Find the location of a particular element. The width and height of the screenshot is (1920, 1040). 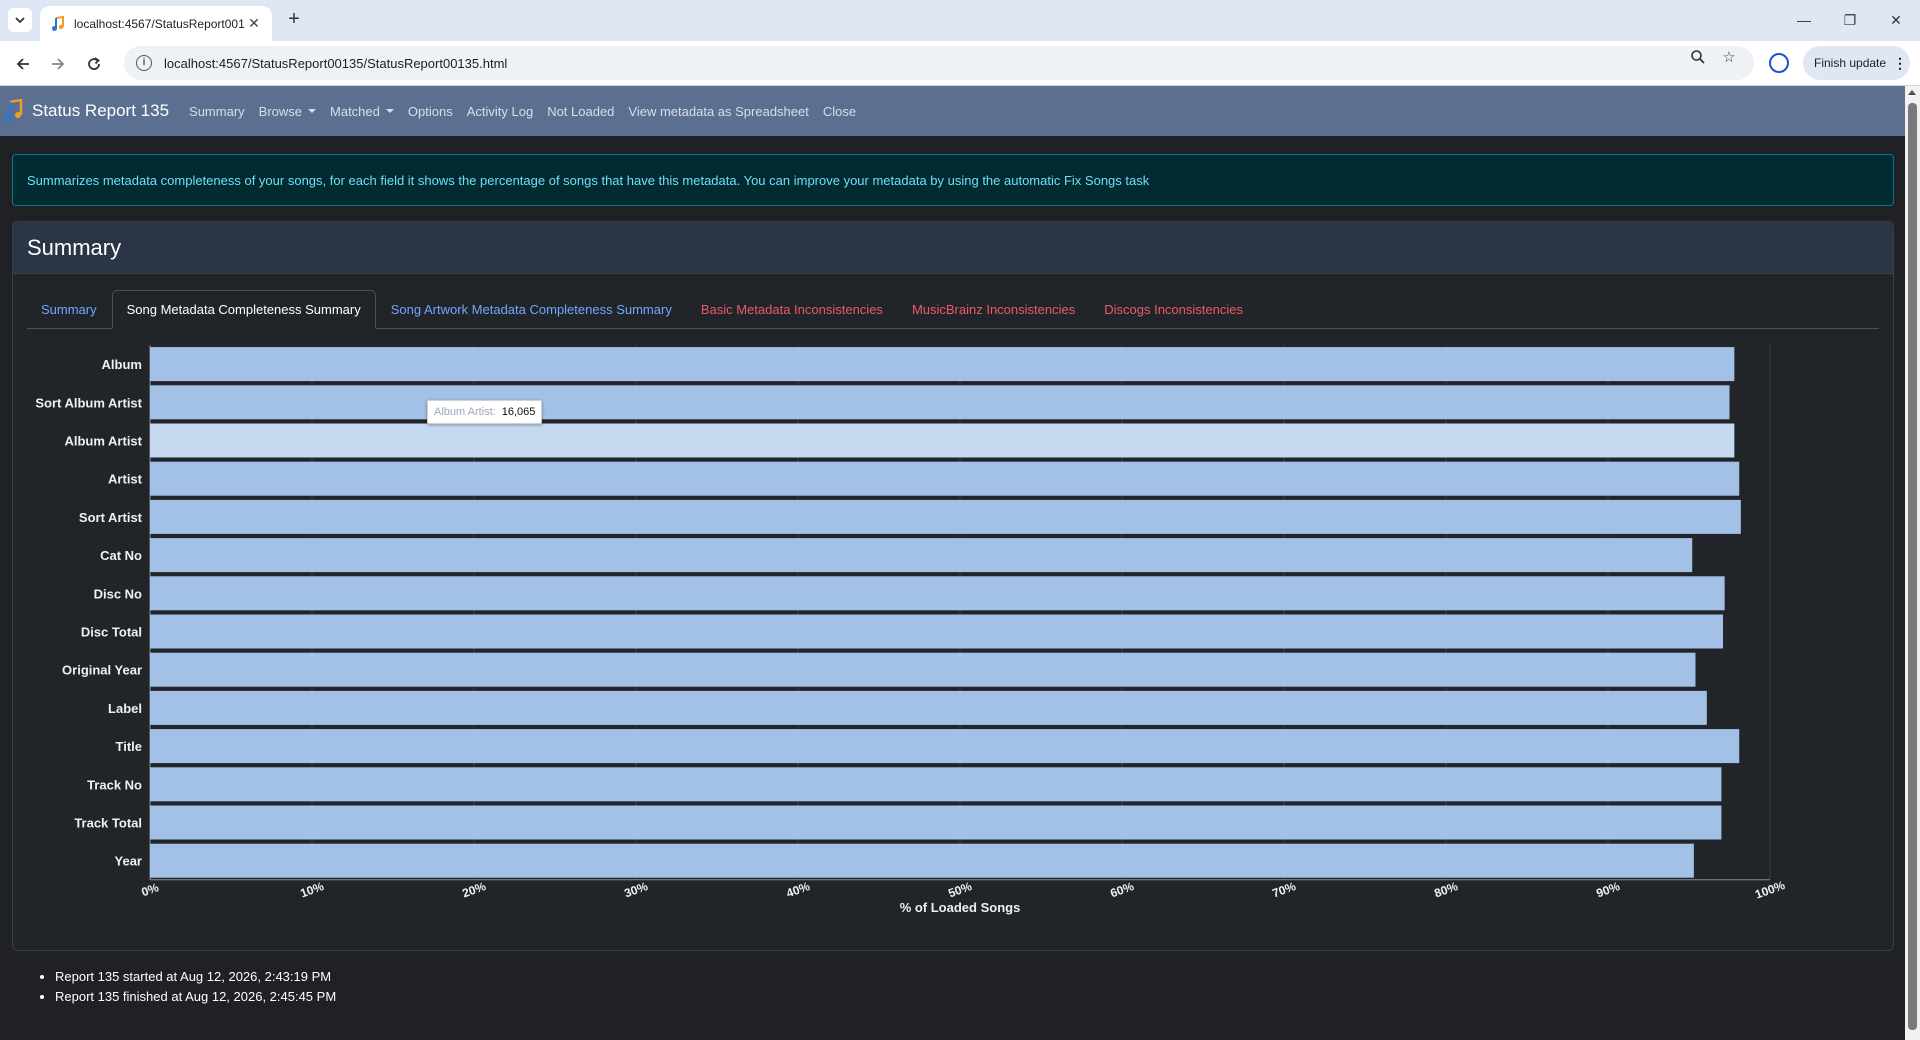

tab-song-metadata-completeness-summary: Song Metadata Completeness Summary is located at coordinates (243, 309).